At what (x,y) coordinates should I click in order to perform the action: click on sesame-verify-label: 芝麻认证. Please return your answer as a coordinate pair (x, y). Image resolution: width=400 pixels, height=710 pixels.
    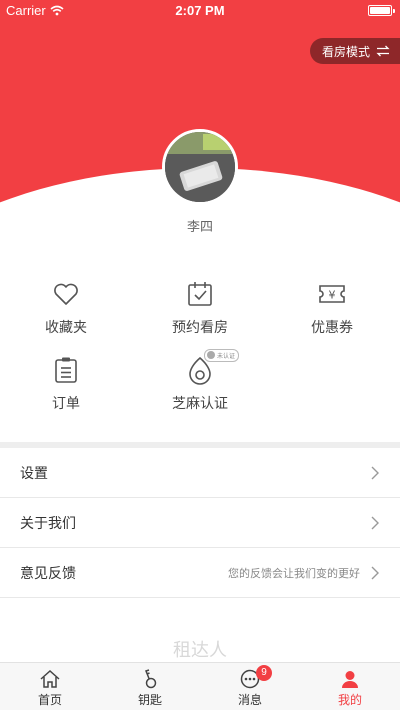
    Looking at the image, I should click on (200, 403).